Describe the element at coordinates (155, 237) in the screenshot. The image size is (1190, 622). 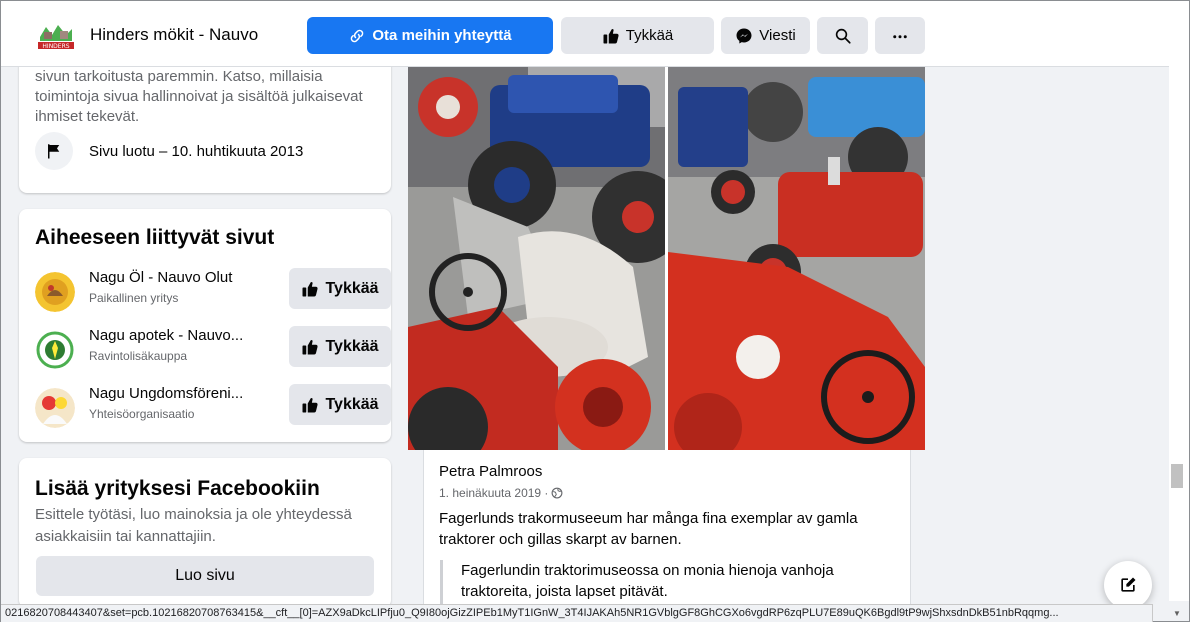
I see `related-pages-title: Aiheeseen liittyvät sivut` at that location.